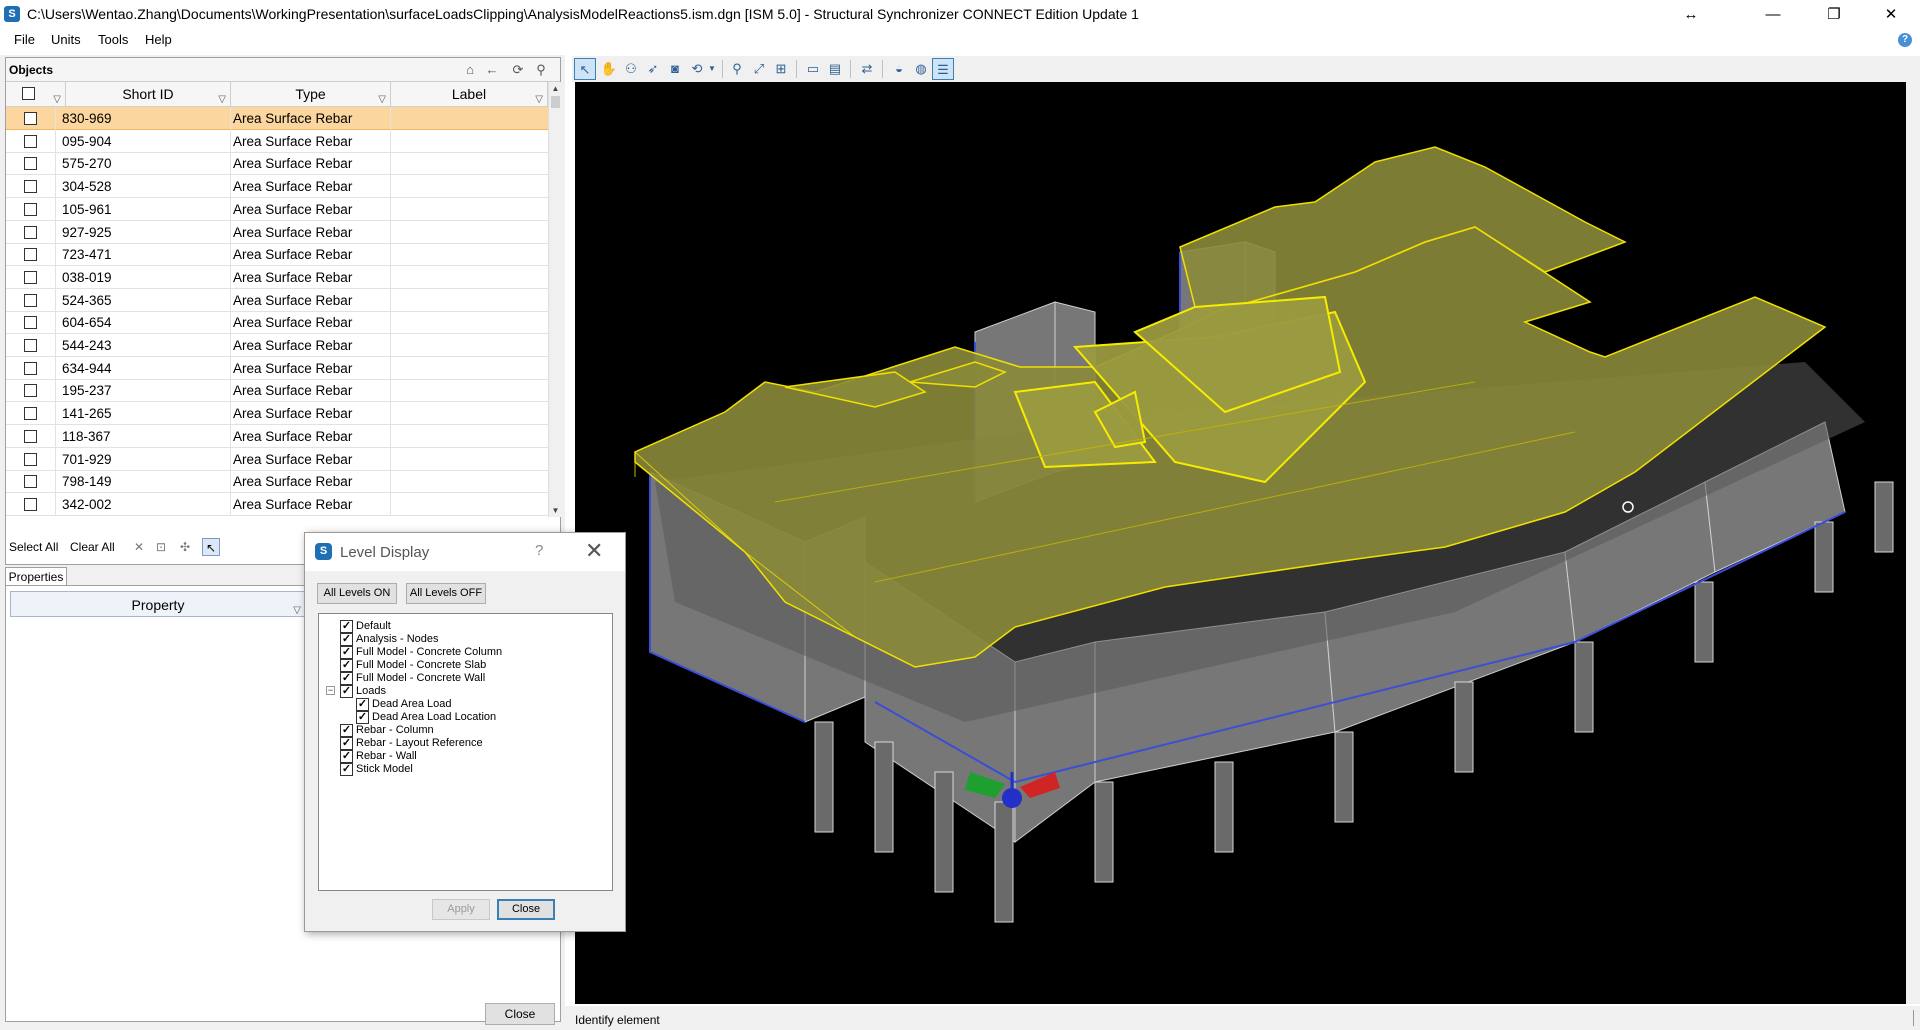 Image resolution: width=1920 pixels, height=1030 pixels. Describe the element at coordinates (330, 690) in the screenshot. I see `collapse-icon: −` at that location.